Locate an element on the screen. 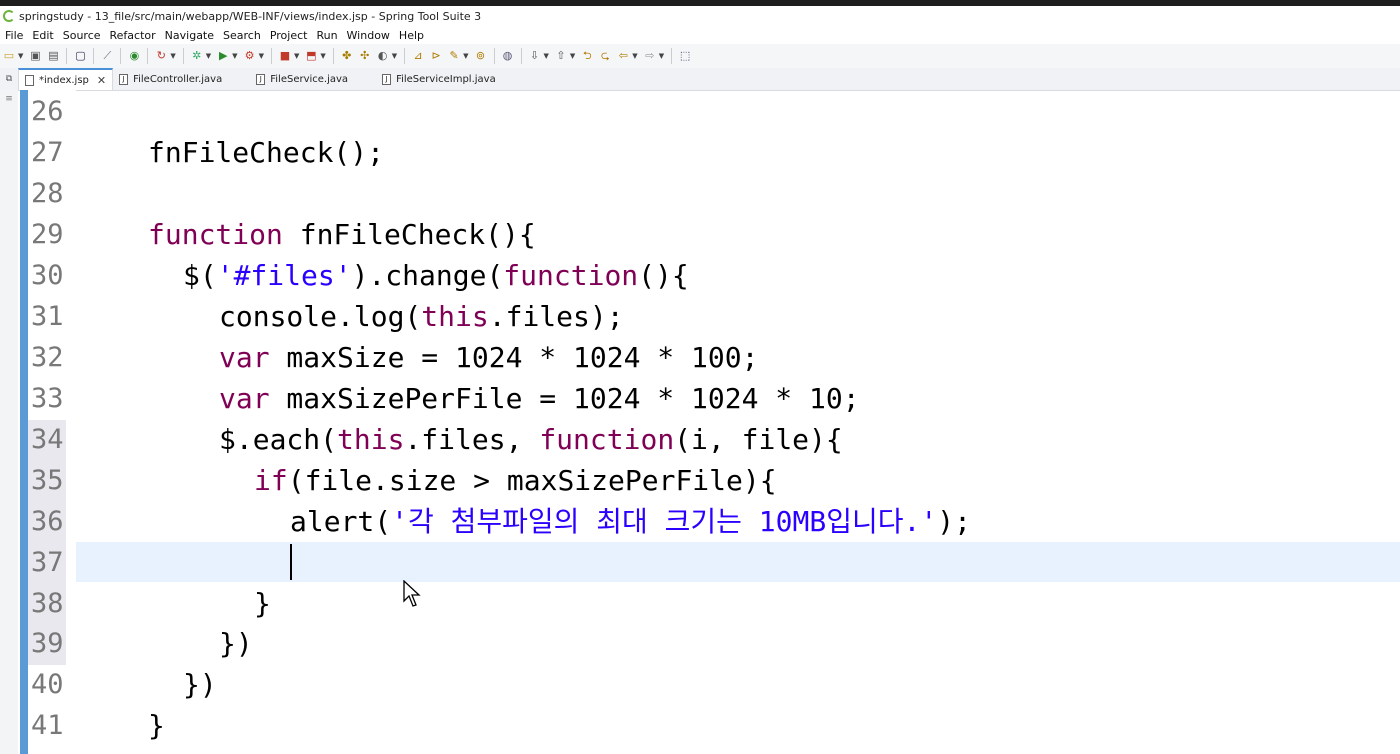  mouse-pointer-icon is located at coordinates (412, 593).